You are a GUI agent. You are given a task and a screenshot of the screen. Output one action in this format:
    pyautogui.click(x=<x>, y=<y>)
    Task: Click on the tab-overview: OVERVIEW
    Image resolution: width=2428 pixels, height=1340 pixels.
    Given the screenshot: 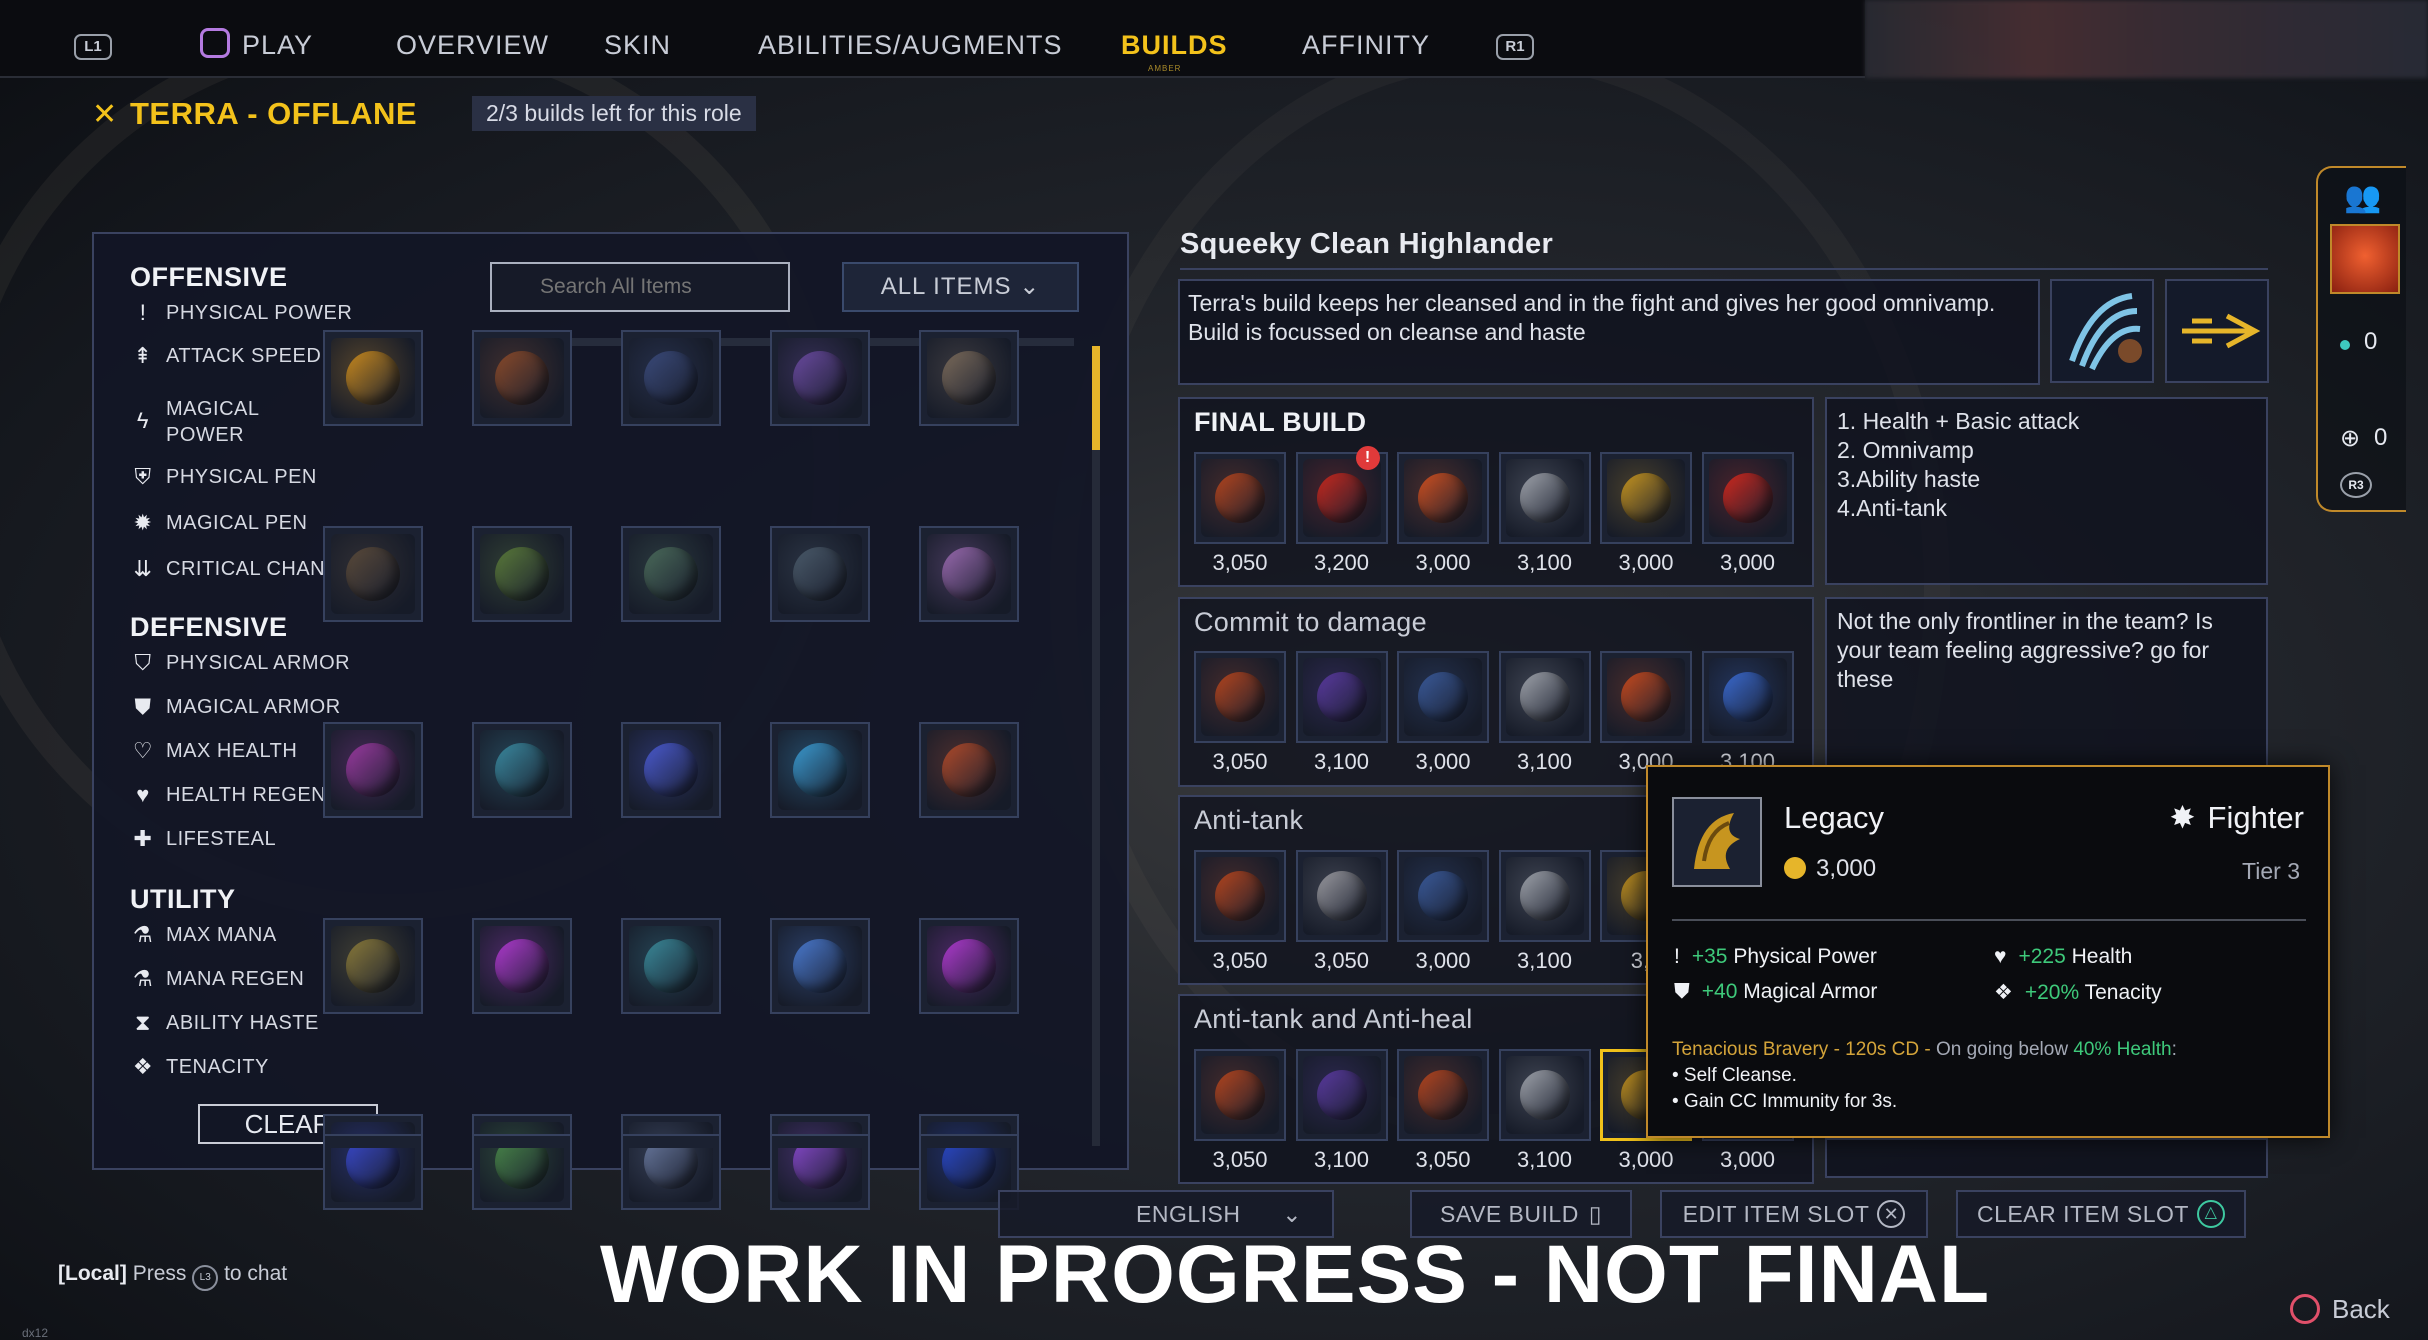 What is the action you would take?
    pyautogui.click(x=472, y=45)
    